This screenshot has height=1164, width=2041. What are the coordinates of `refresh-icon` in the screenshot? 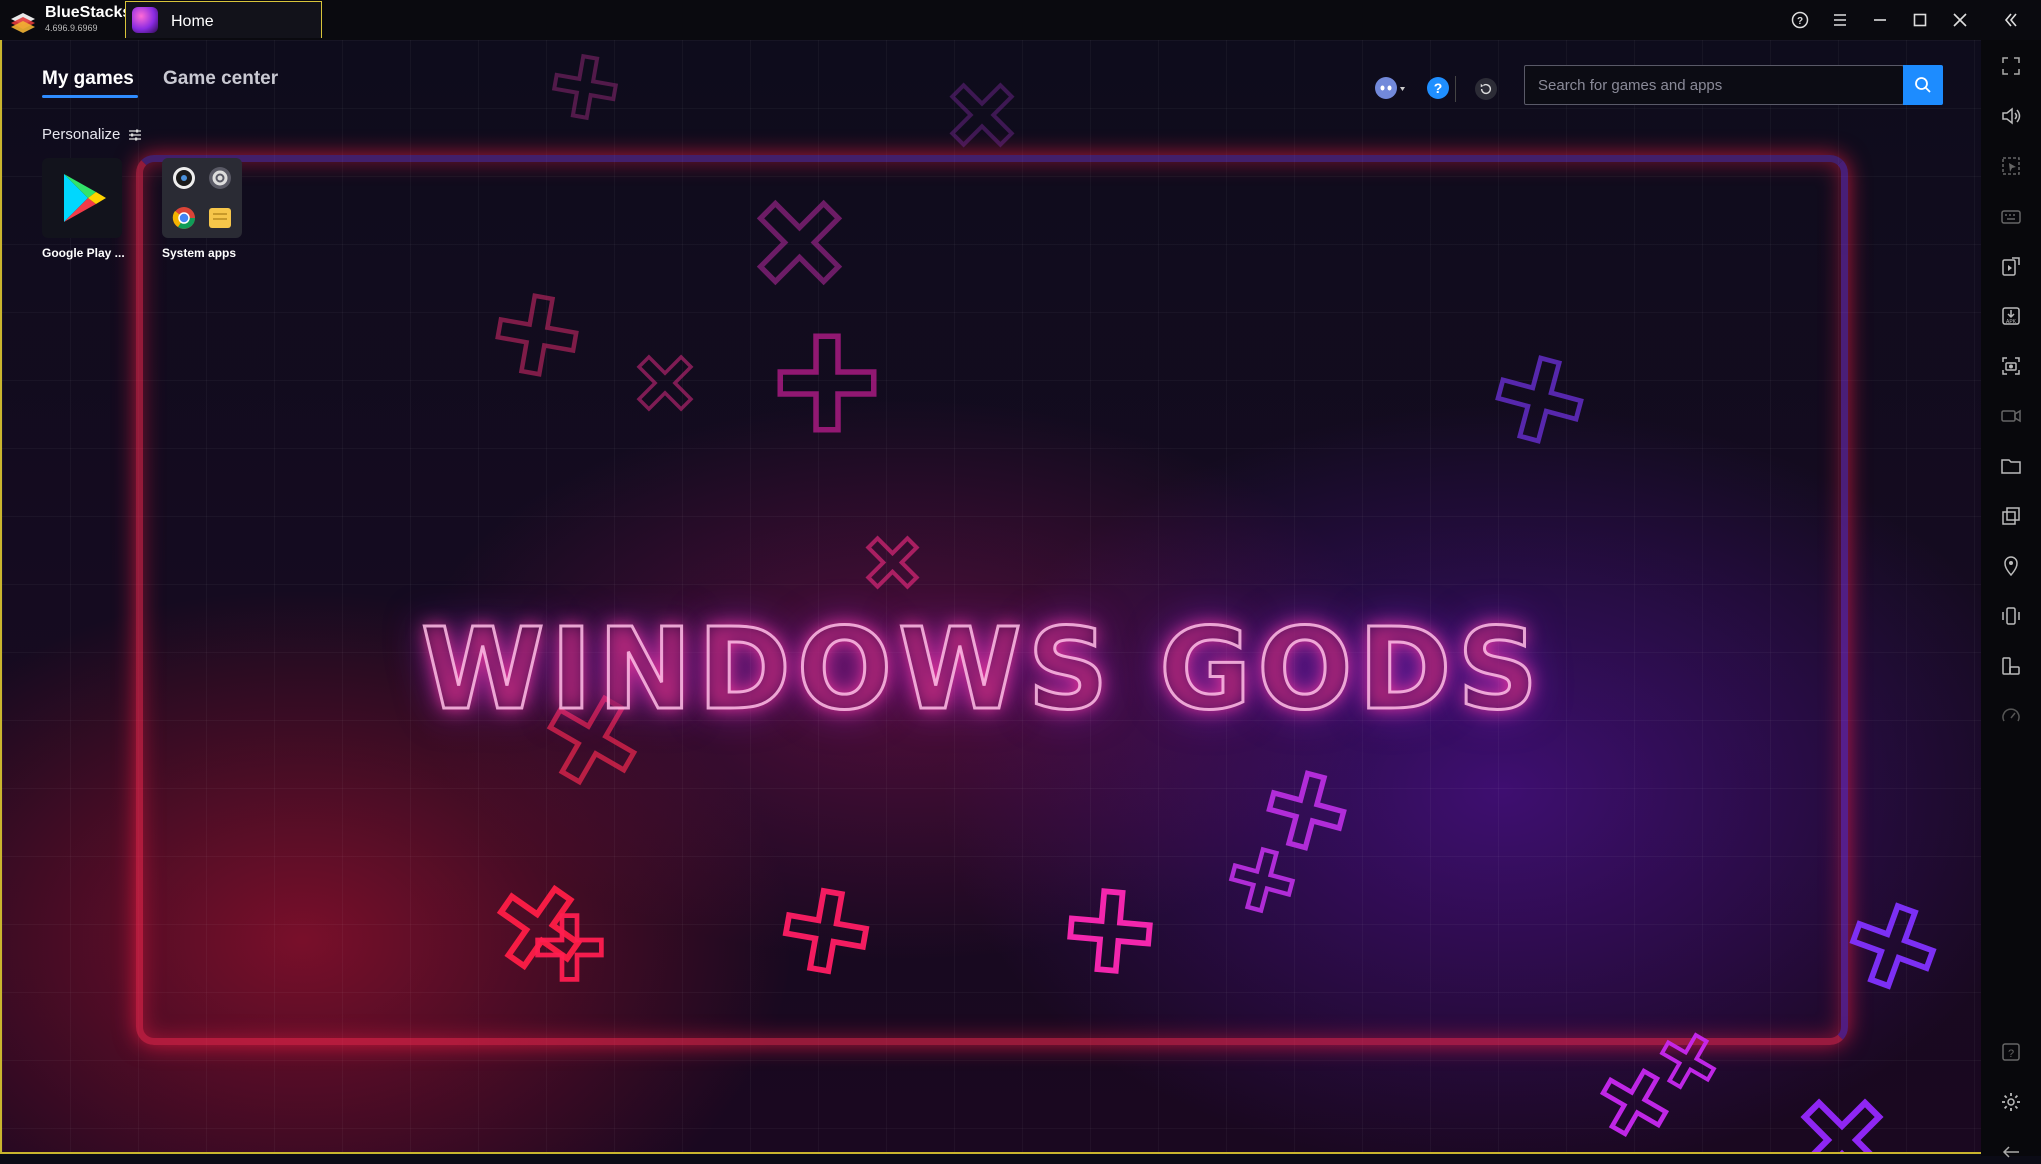 It's located at (1486, 89).